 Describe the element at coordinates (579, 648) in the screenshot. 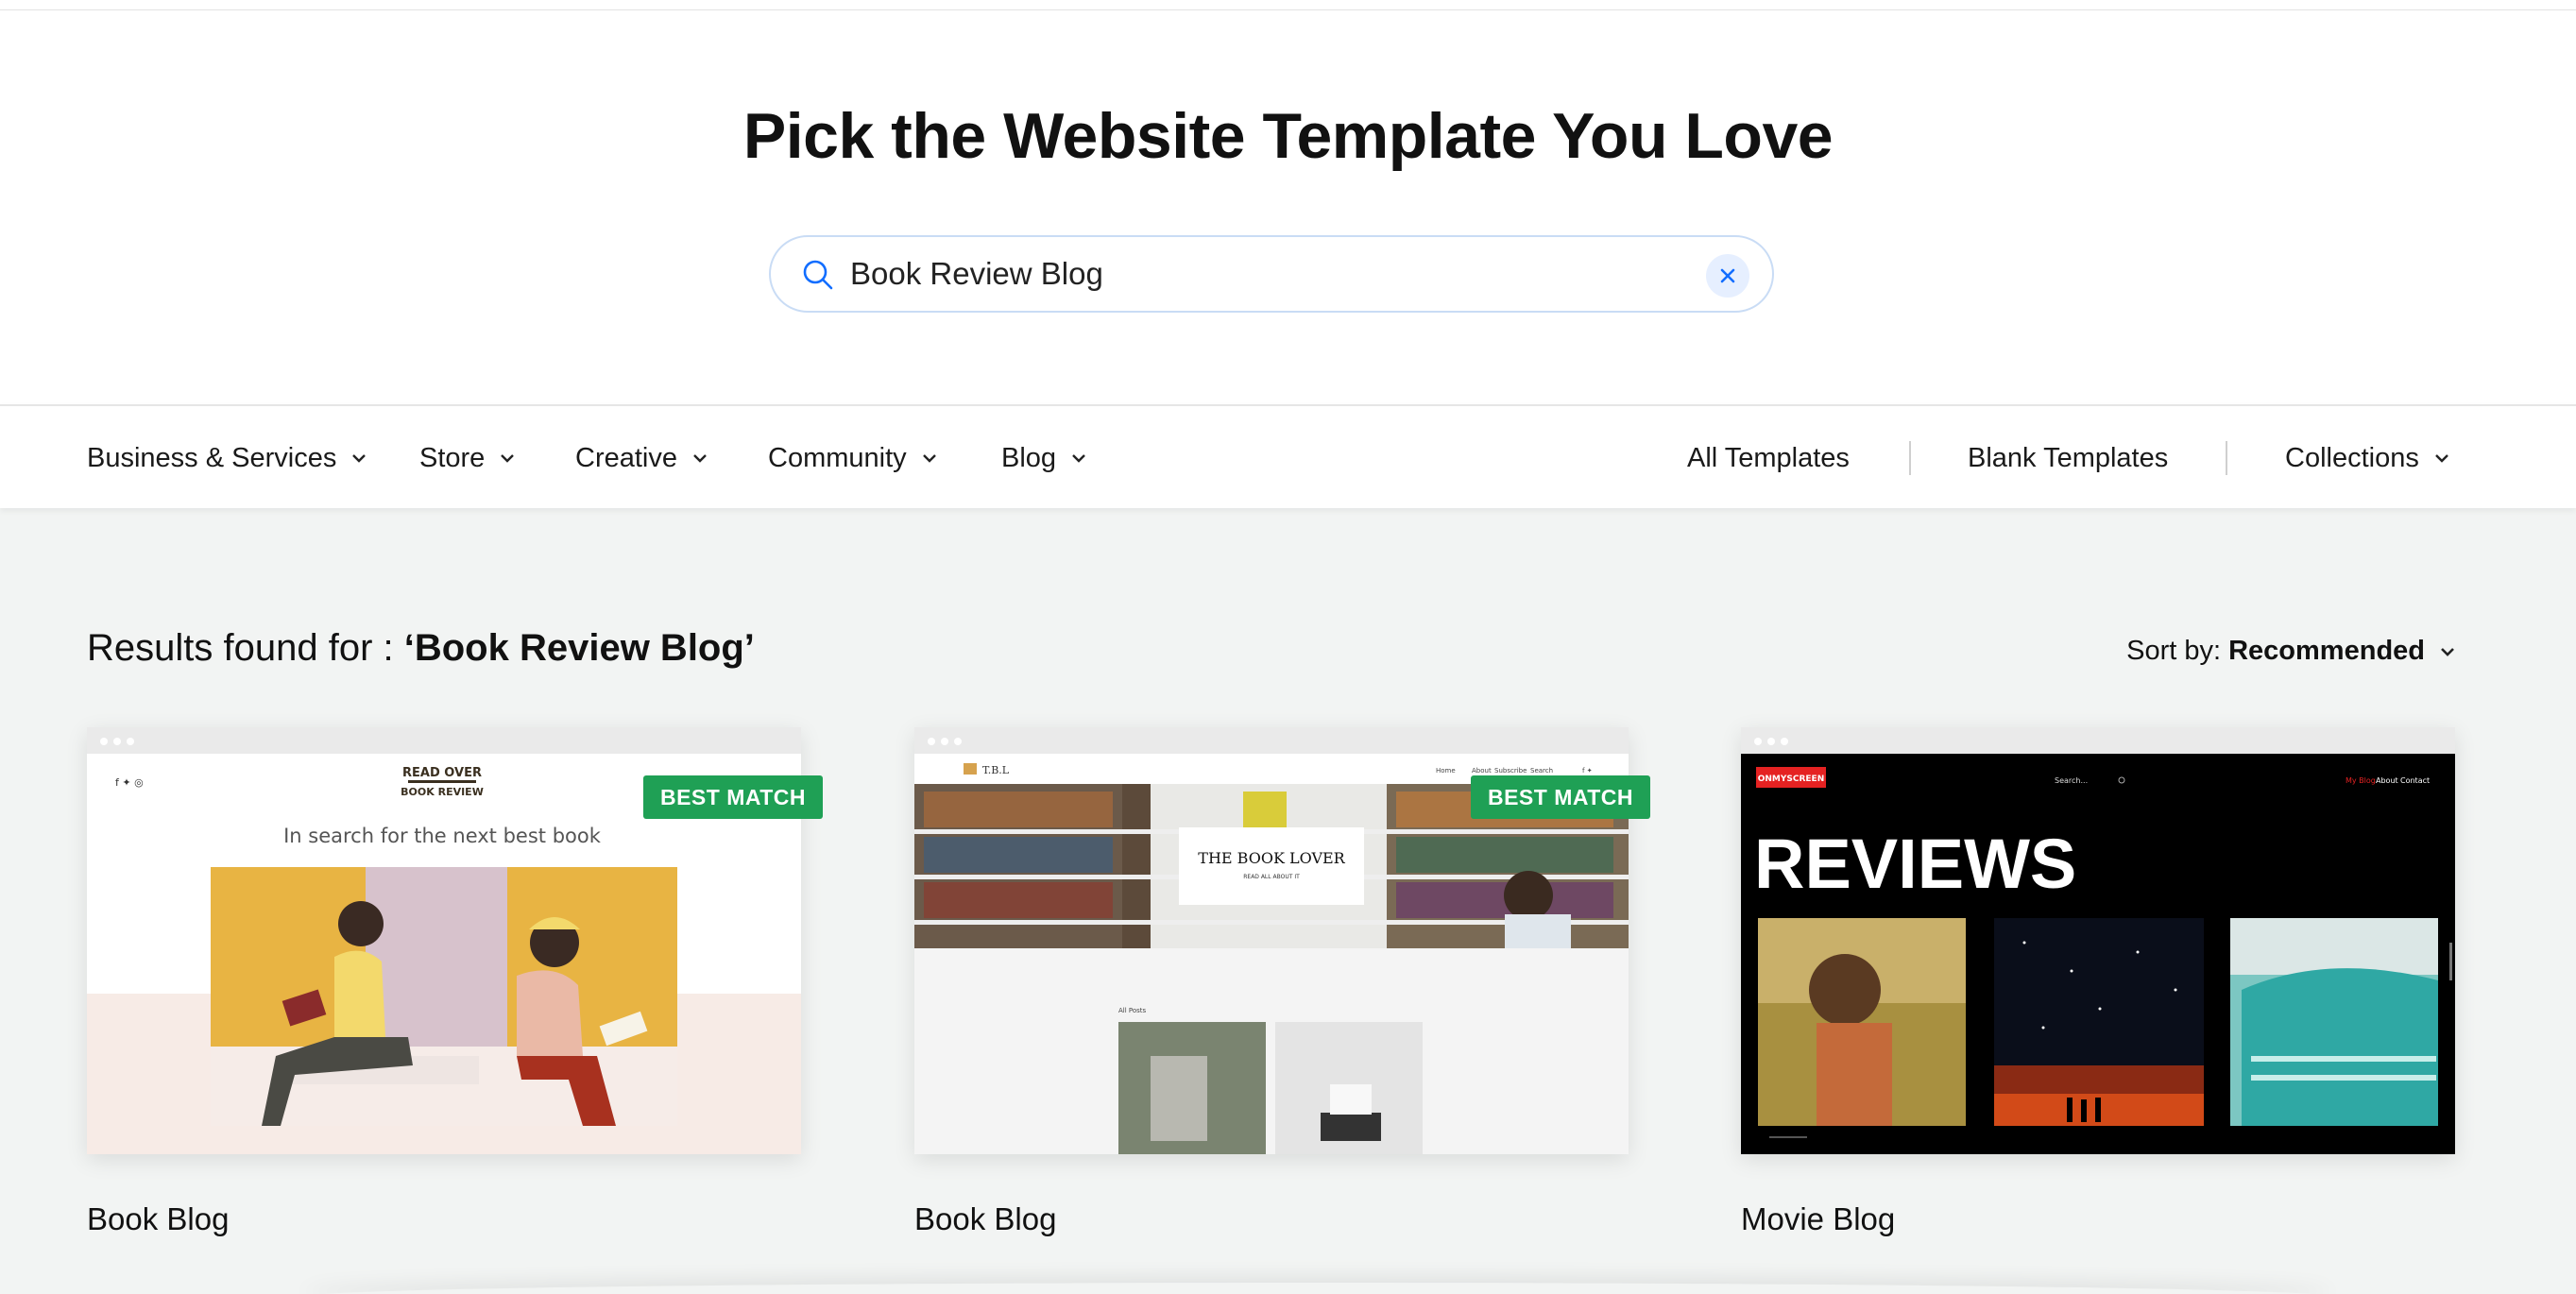

I see `results-query: ‘Book Review Blog’` at that location.